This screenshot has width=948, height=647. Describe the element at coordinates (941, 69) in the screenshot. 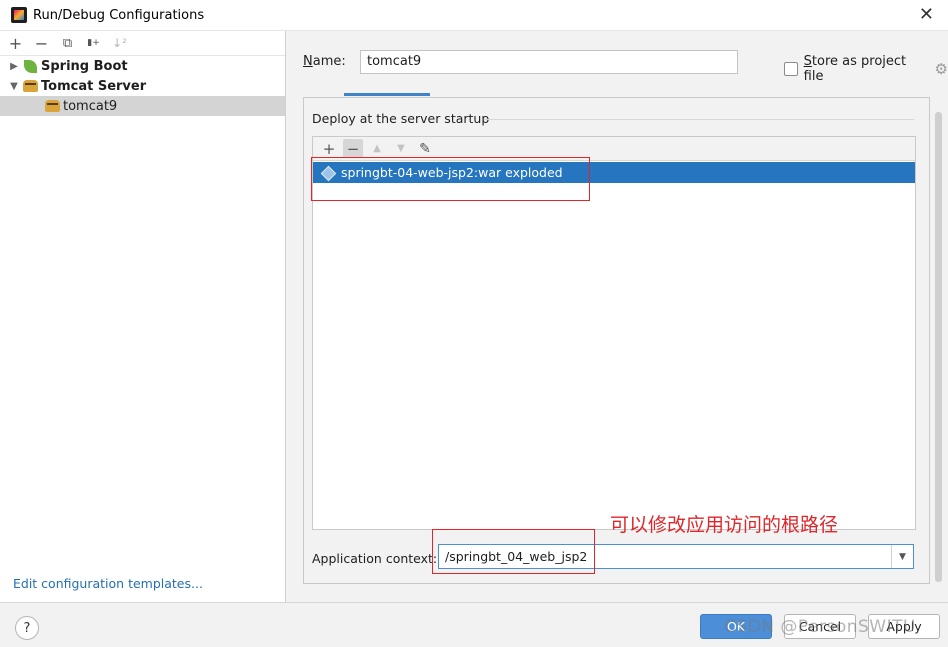

I see `gear-icon: ⚙` at that location.